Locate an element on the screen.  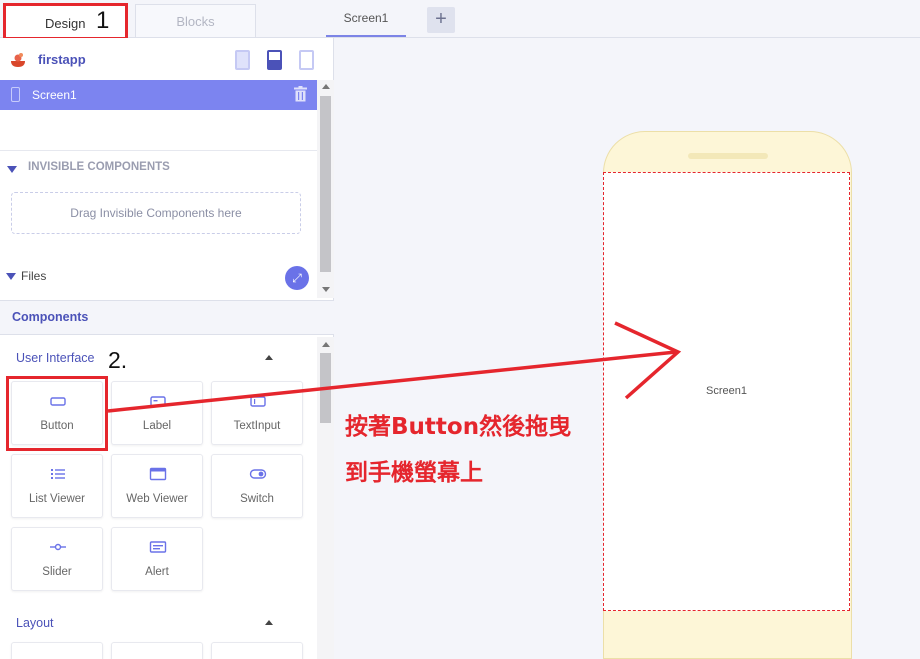
drag-arrow-head is located at coordinates (648, 360).